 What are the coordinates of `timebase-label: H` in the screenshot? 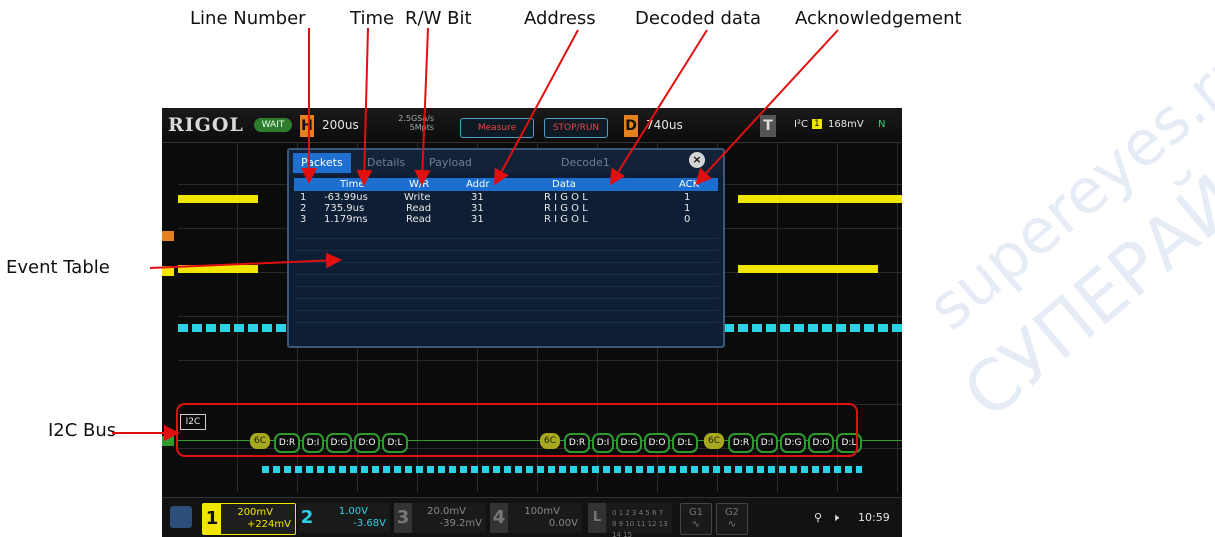 It's located at (307, 126).